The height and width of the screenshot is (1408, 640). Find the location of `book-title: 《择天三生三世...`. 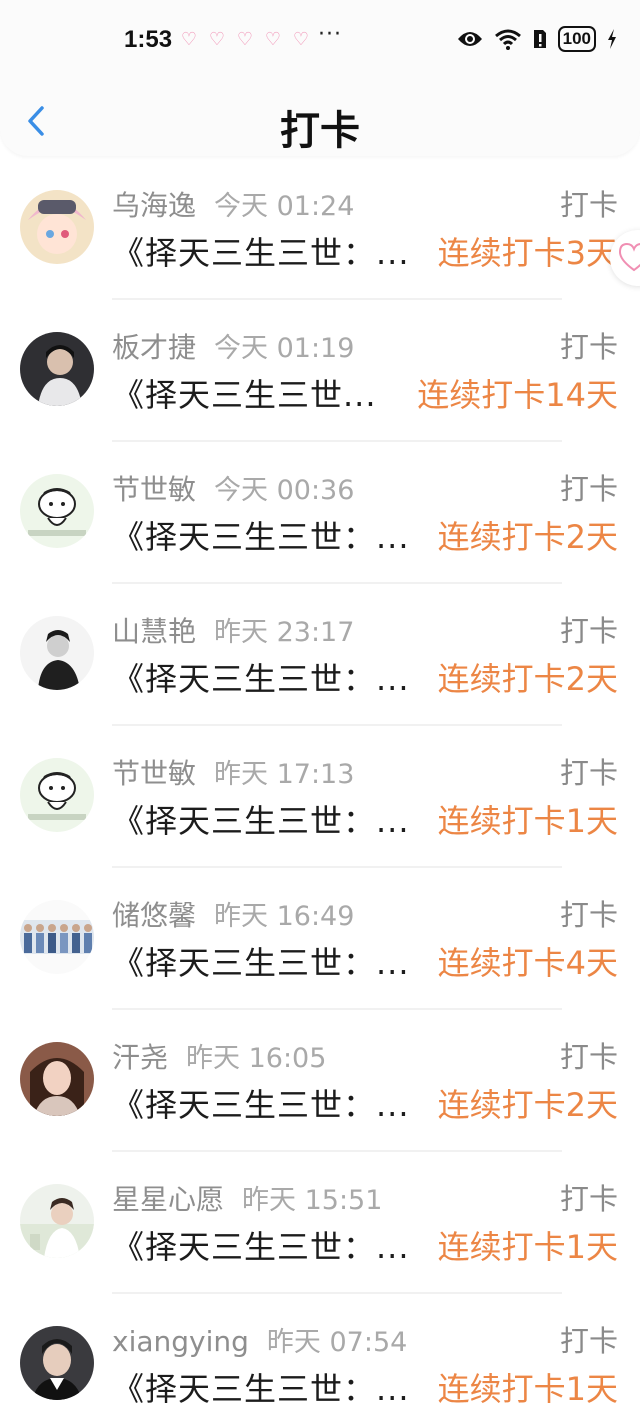

book-title: 《择天三生三世... is located at coordinates (244, 395).